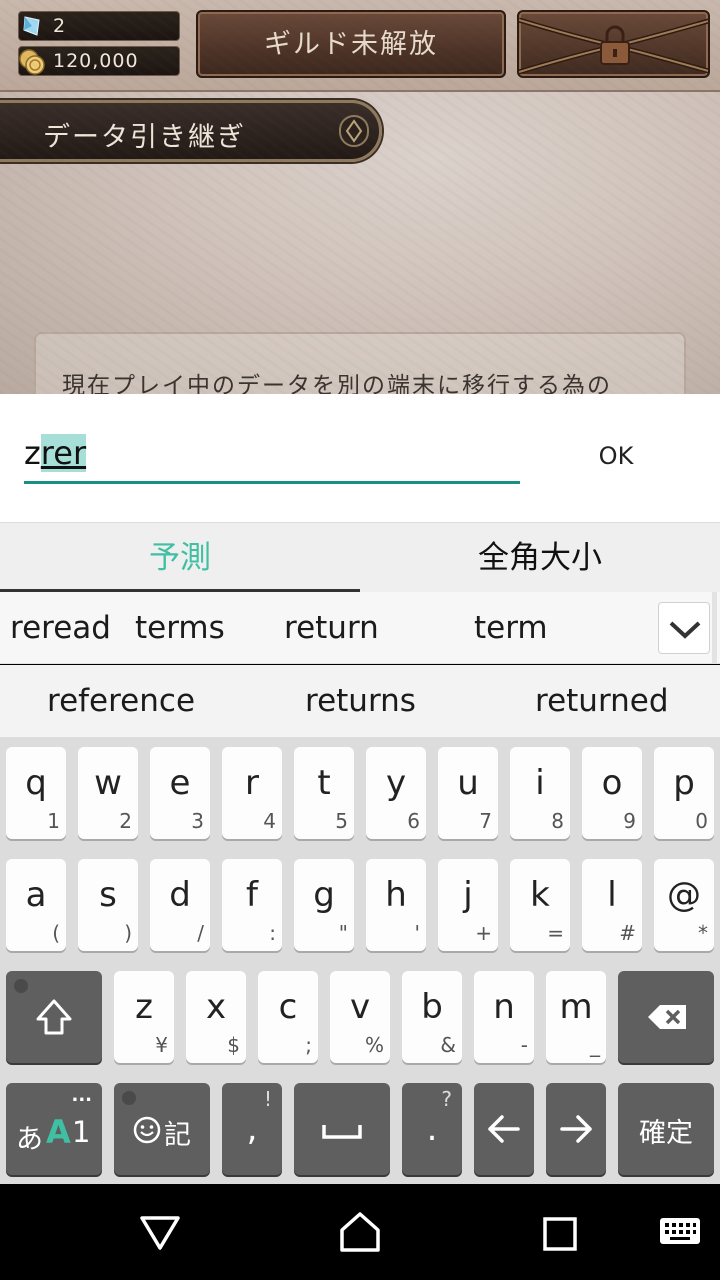 The width and height of the screenshot is (720, 1280). I want to click on suggestion-row-2: reference returns returned, so click(360, 701).